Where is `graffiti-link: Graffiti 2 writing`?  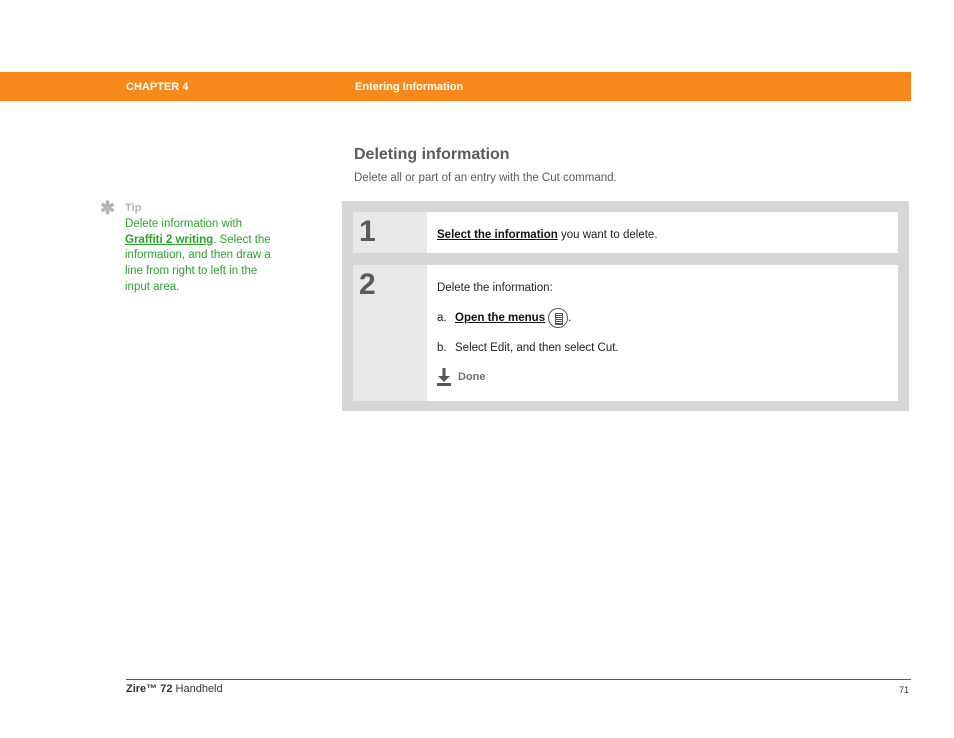 graffiti-link: Graffiti 2 writing is located at coordinates (169, 240).